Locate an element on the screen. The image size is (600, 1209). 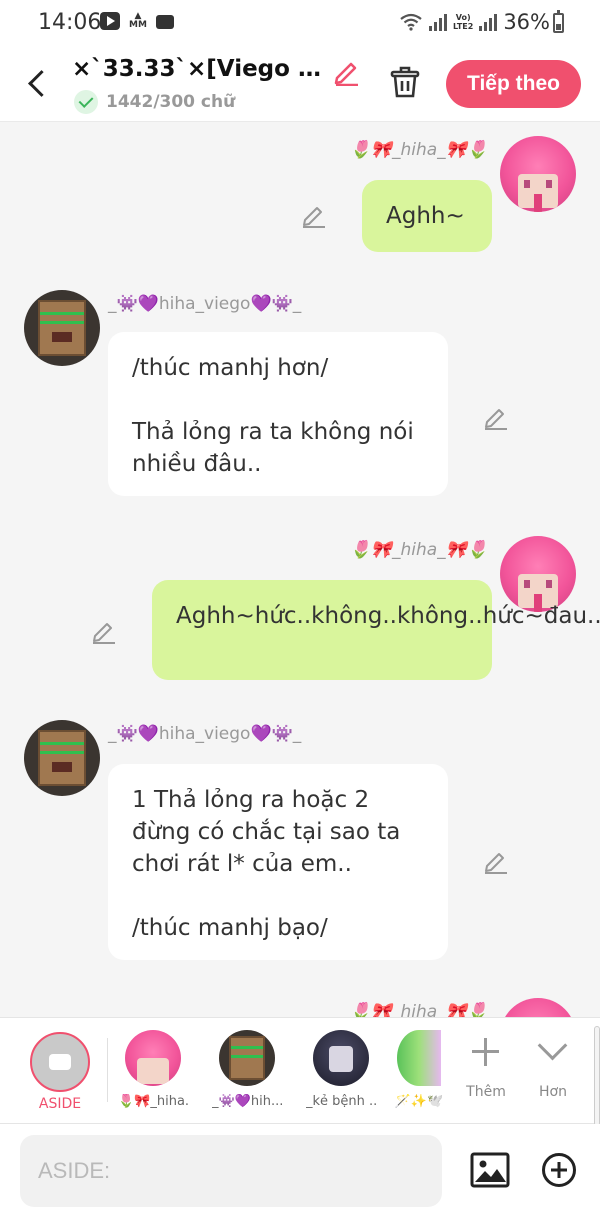
aside-label: ASIDE is located at coordinates (60, 1104).